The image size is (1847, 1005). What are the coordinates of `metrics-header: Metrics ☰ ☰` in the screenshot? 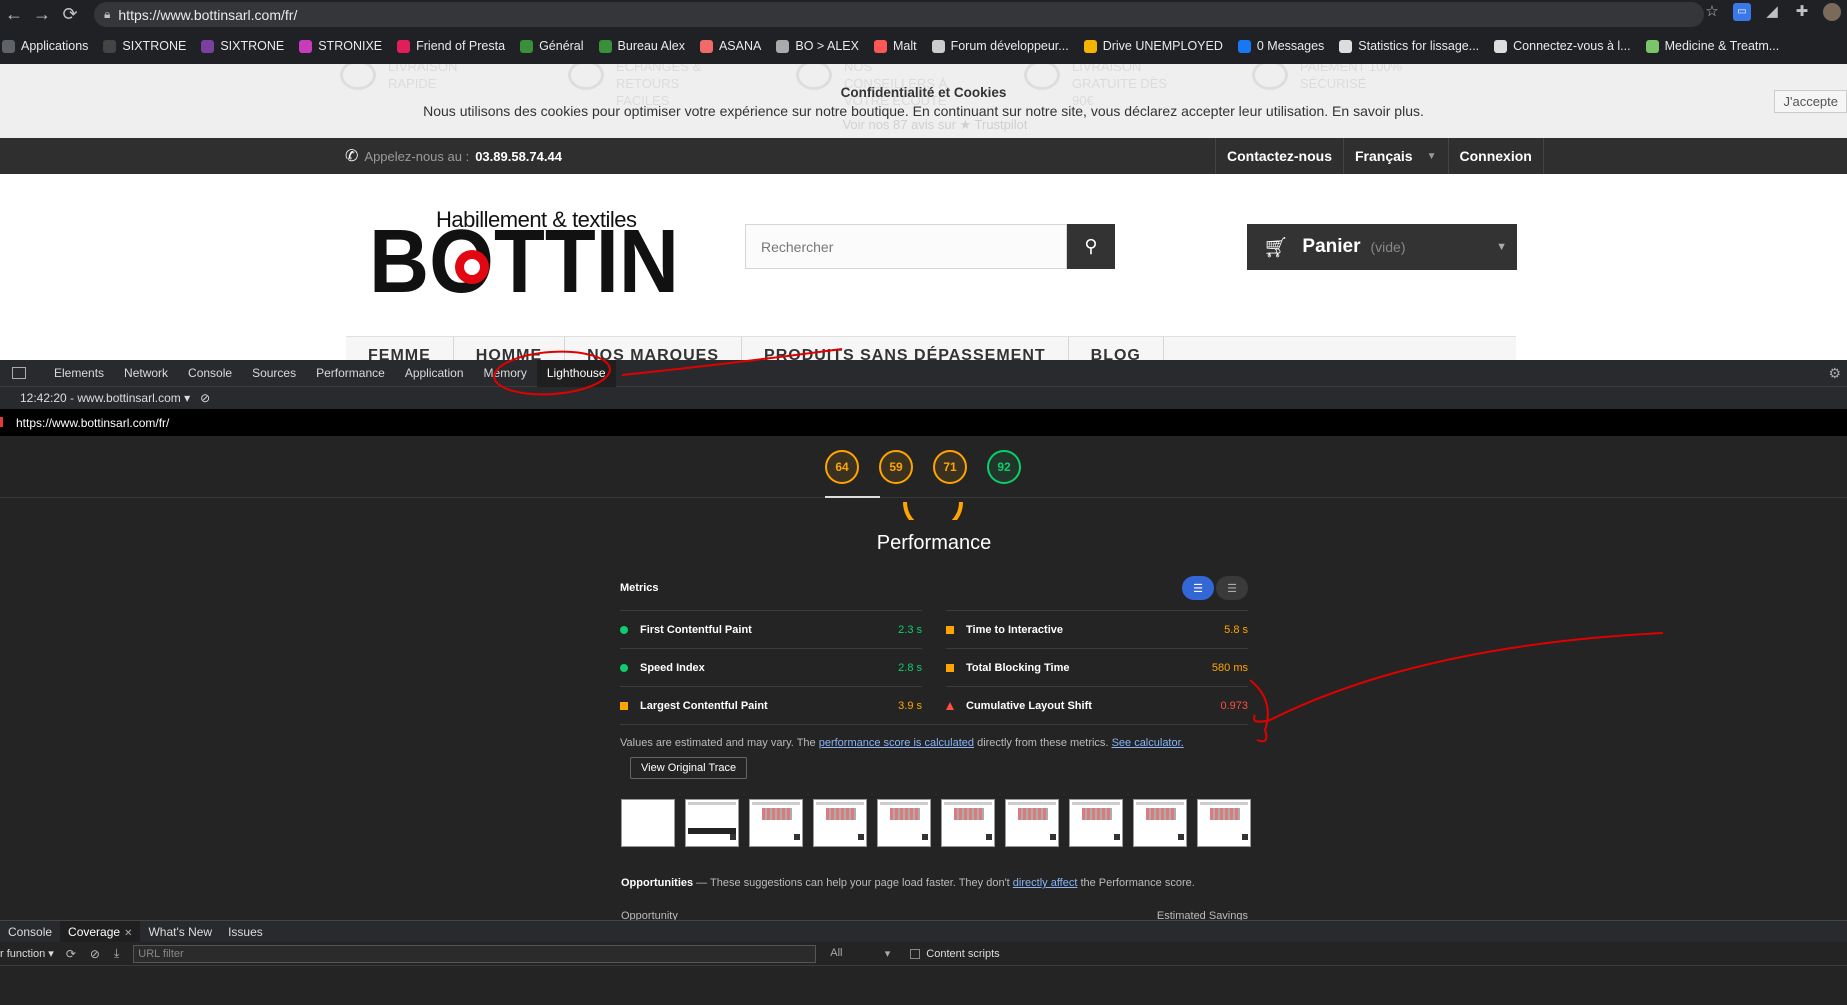 It's located at (934, 588).